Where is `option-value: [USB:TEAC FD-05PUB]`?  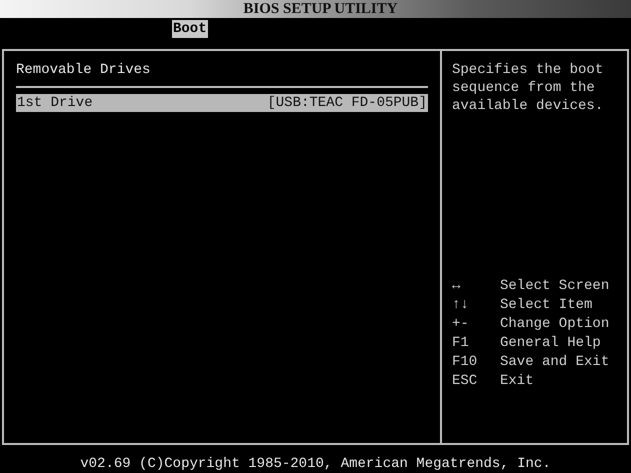
option-value: [USB:TEAC FD-05PUB] is located at coordinates (347, 103).